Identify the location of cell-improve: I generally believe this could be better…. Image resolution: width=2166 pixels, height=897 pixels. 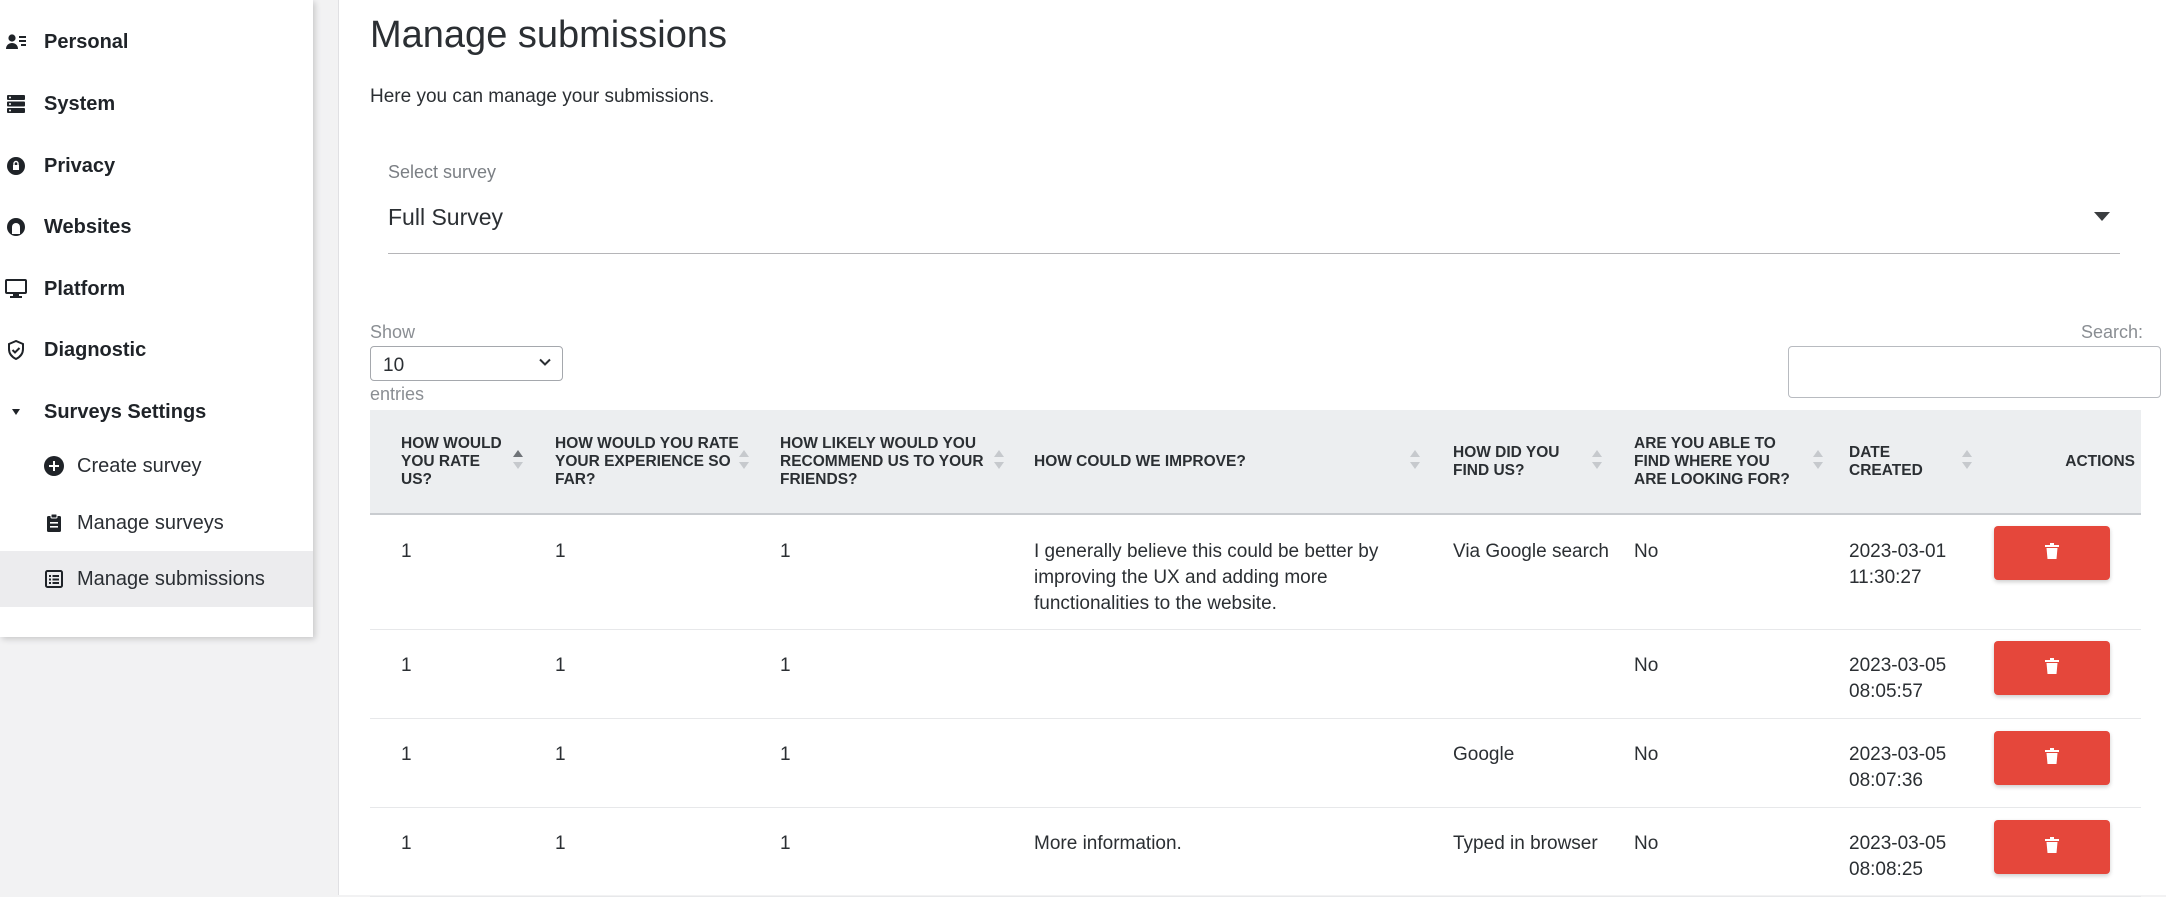
(1206, 577).